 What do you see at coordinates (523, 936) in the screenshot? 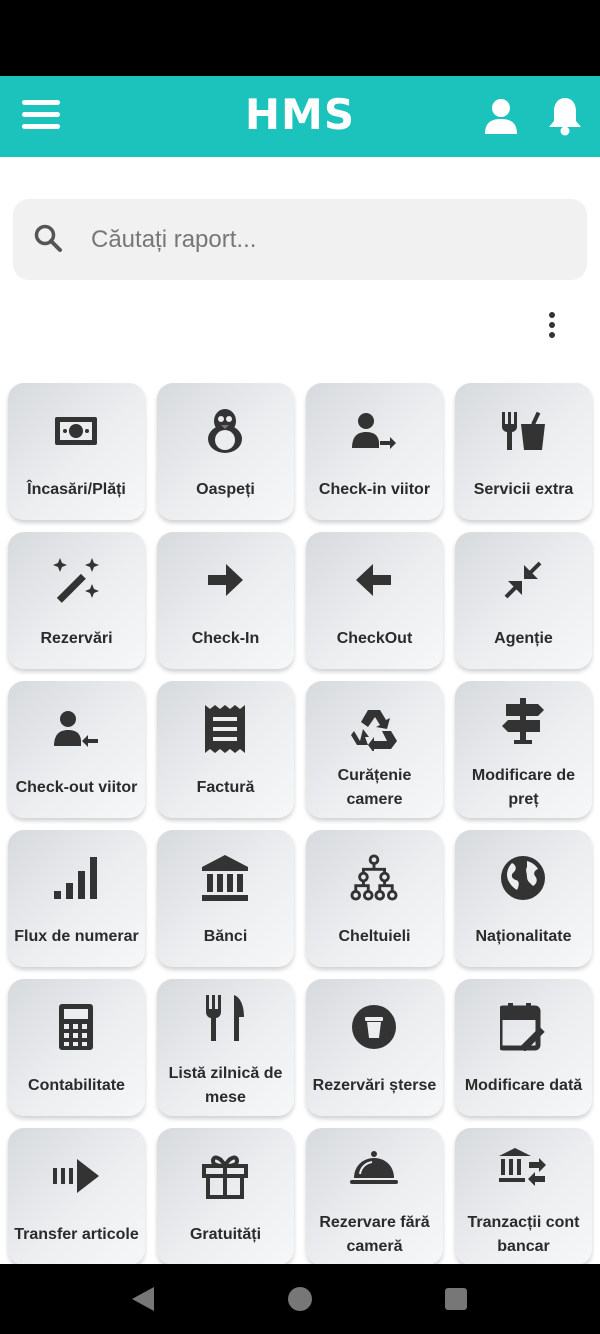
I see `tile-label: Naționalitate` at bounding box center [523, 936].